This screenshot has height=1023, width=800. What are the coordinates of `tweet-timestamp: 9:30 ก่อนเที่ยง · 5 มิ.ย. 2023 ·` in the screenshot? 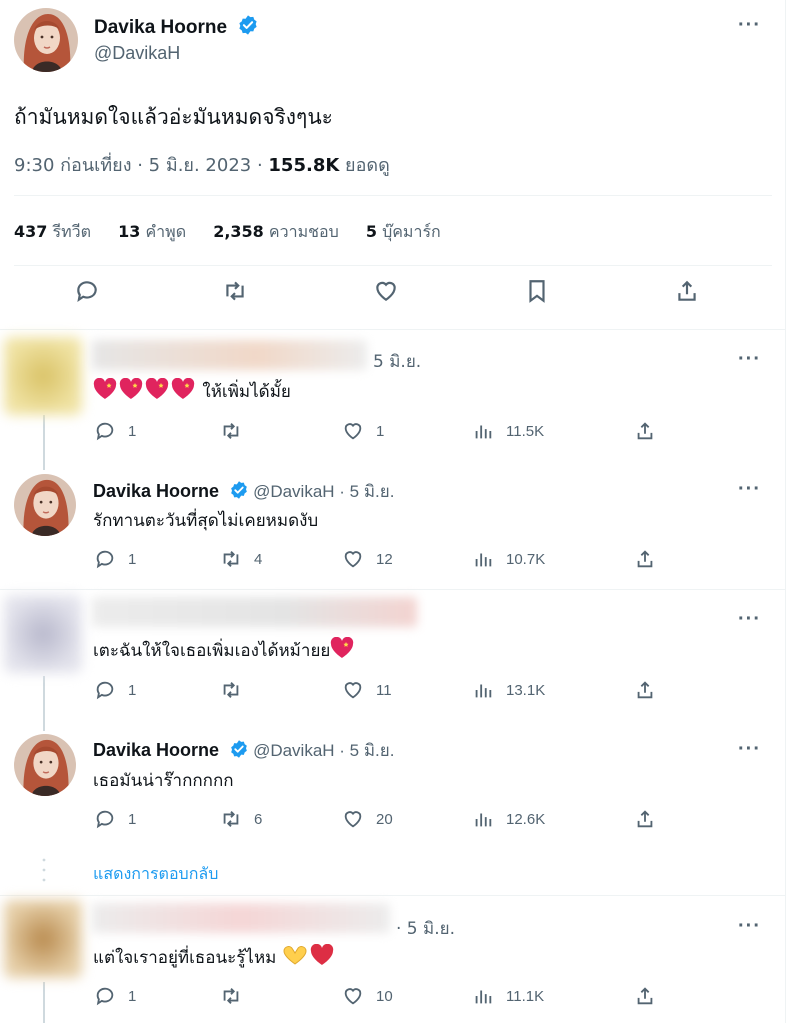 It's located at (141, 165).